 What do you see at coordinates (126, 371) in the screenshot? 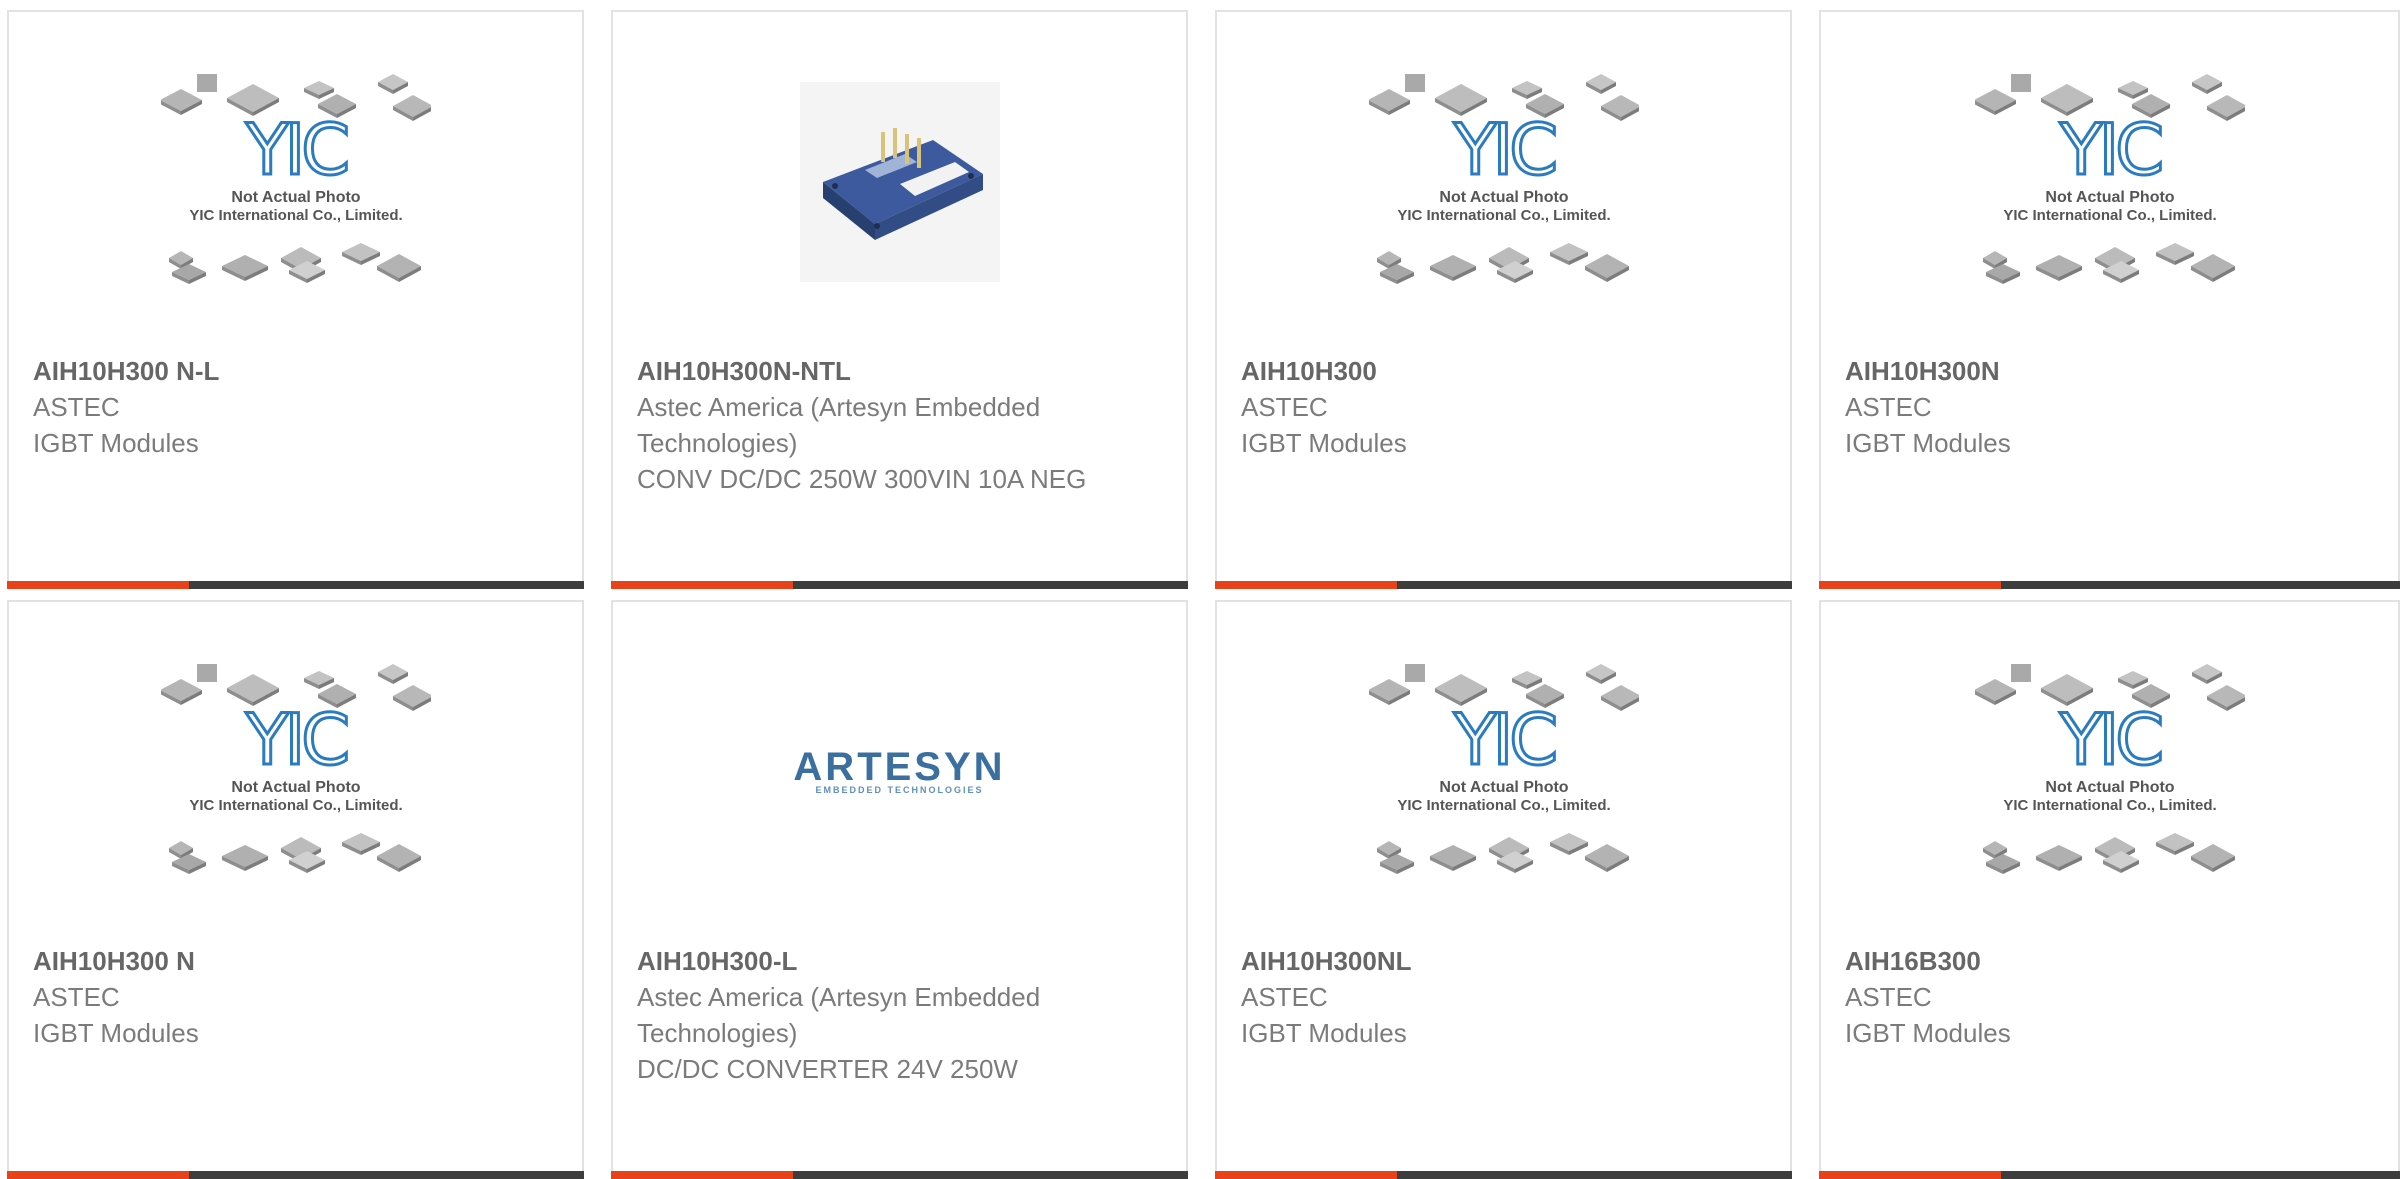
I see `part-number: AIH10H300 N-L` at bounding box center [126, 371].